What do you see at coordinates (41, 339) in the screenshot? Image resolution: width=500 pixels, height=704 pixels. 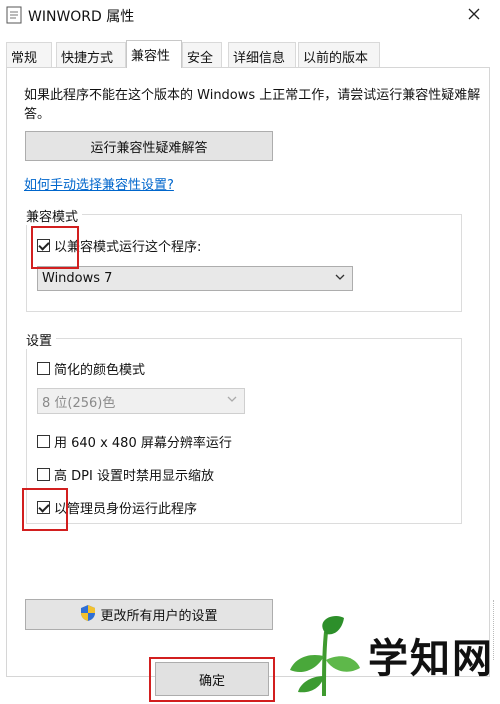 I see `settings-label: 设置` at bounding box center [41, 339].